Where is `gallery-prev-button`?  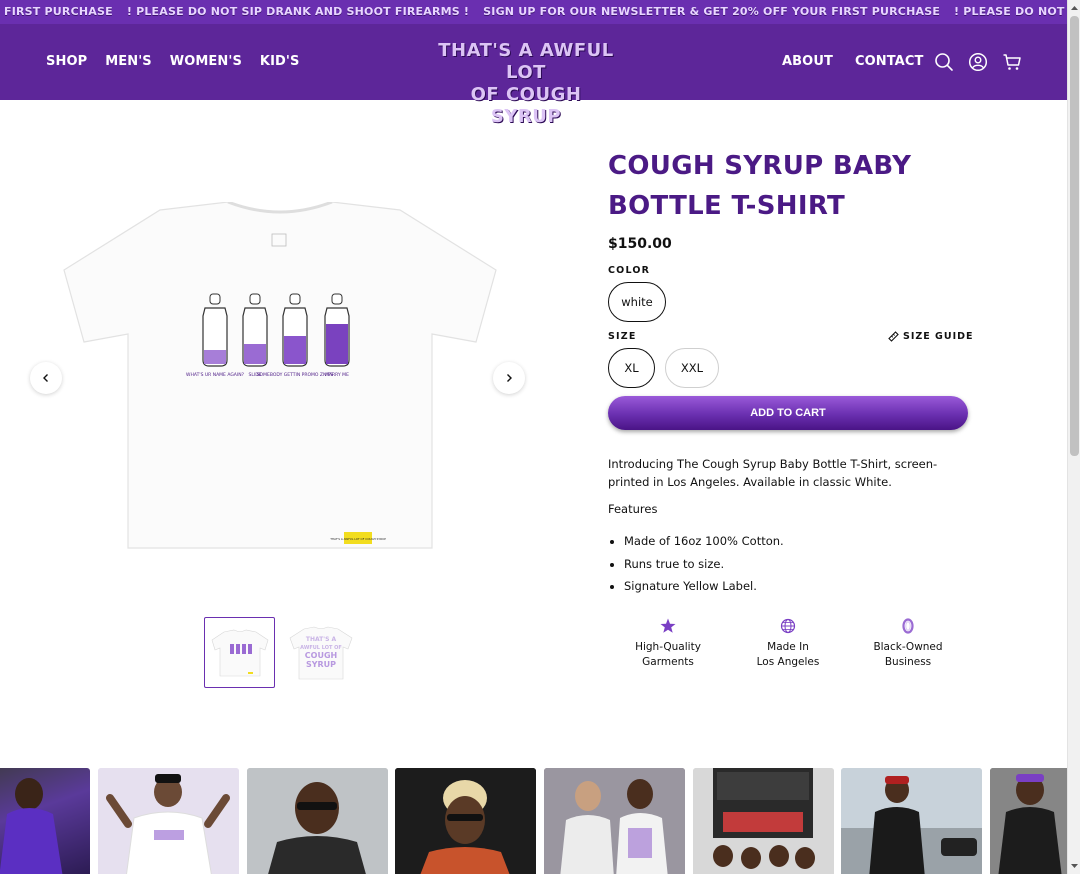 gallery-prev-button is located at coordinates (46, 378).